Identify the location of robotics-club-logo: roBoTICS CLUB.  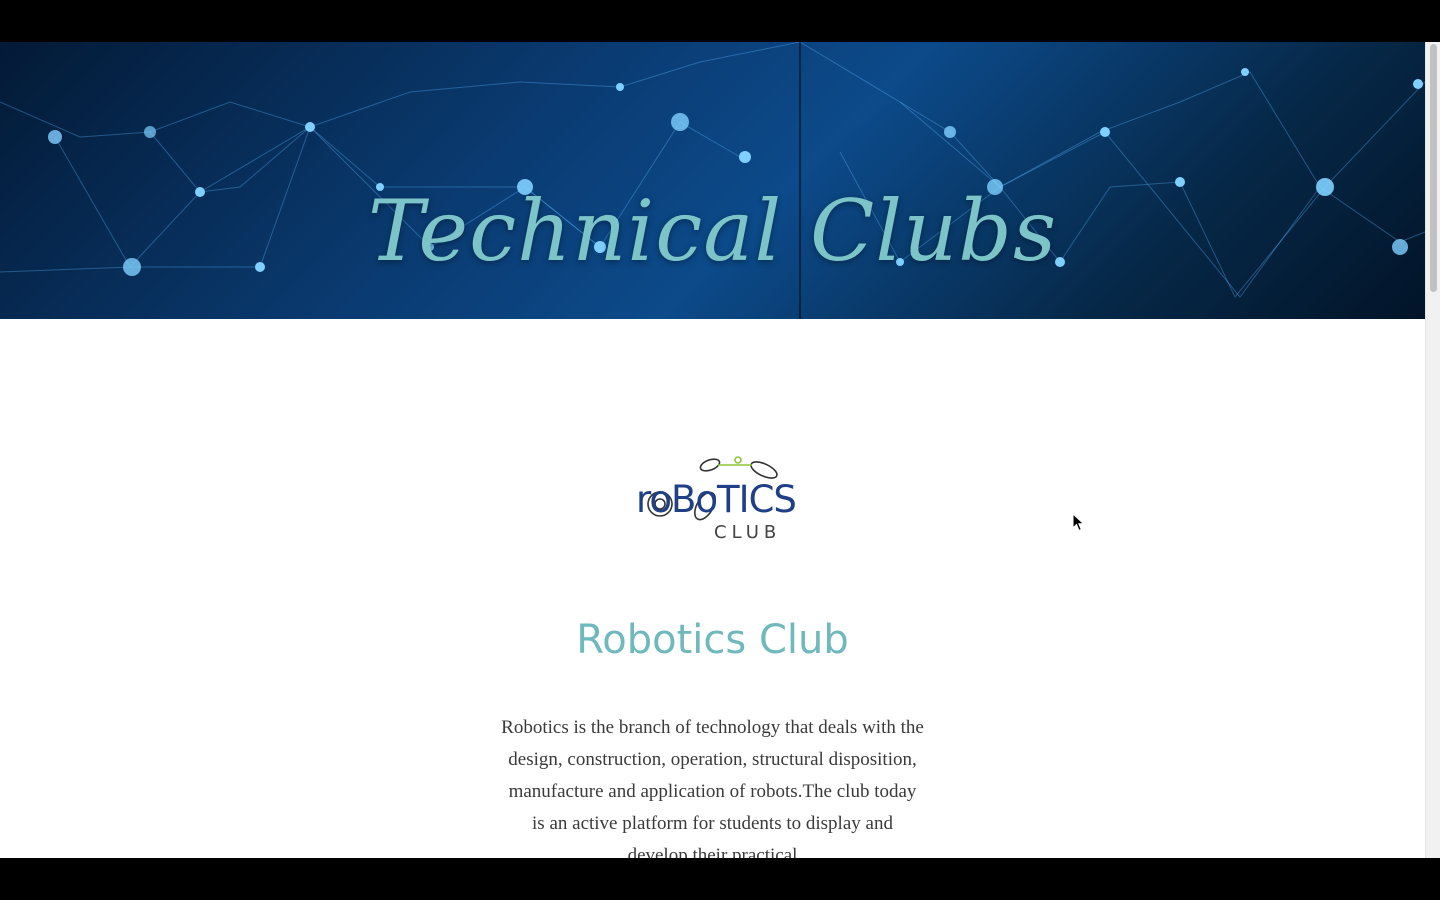
(715, 500).